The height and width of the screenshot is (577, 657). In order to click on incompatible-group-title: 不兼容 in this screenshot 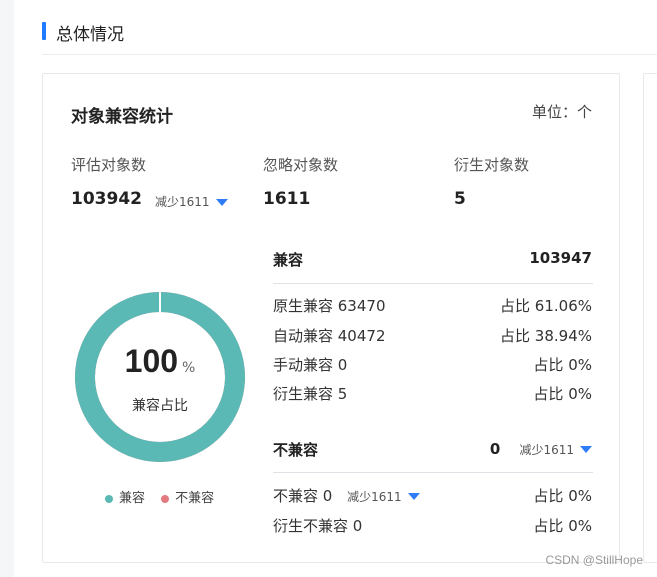, I will do `click(296, 450)`.